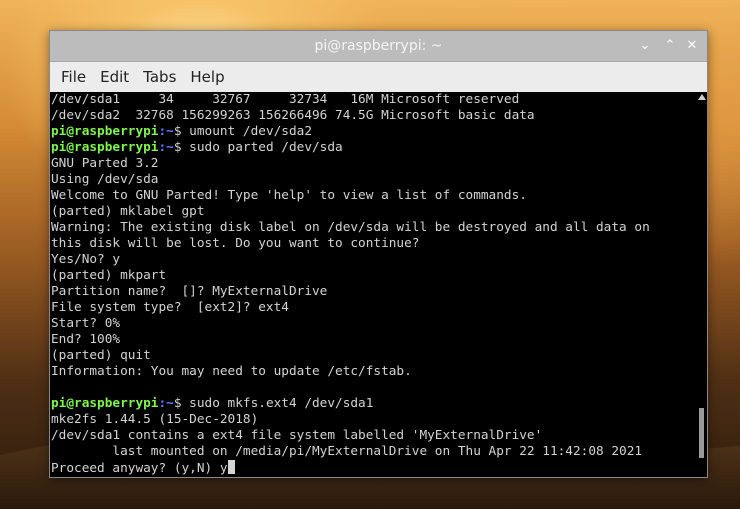 The height and width of the screenshot is (509, 740). What do you see at coordinates (109, 275) in the screenshot?
I see `terminal-line: (parted) mkpart` at bounding box center [109, 275].